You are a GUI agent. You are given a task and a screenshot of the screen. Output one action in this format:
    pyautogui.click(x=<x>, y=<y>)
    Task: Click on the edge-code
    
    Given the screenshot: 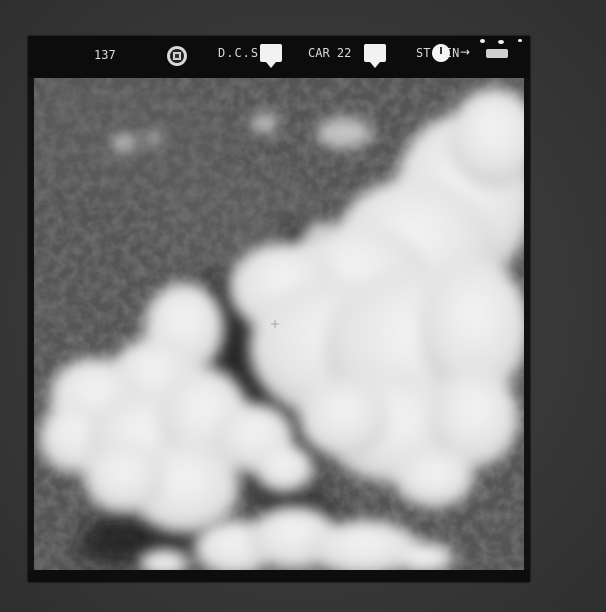 What is the action you would take?
    pyautogui.click(x=36, y=523)
    